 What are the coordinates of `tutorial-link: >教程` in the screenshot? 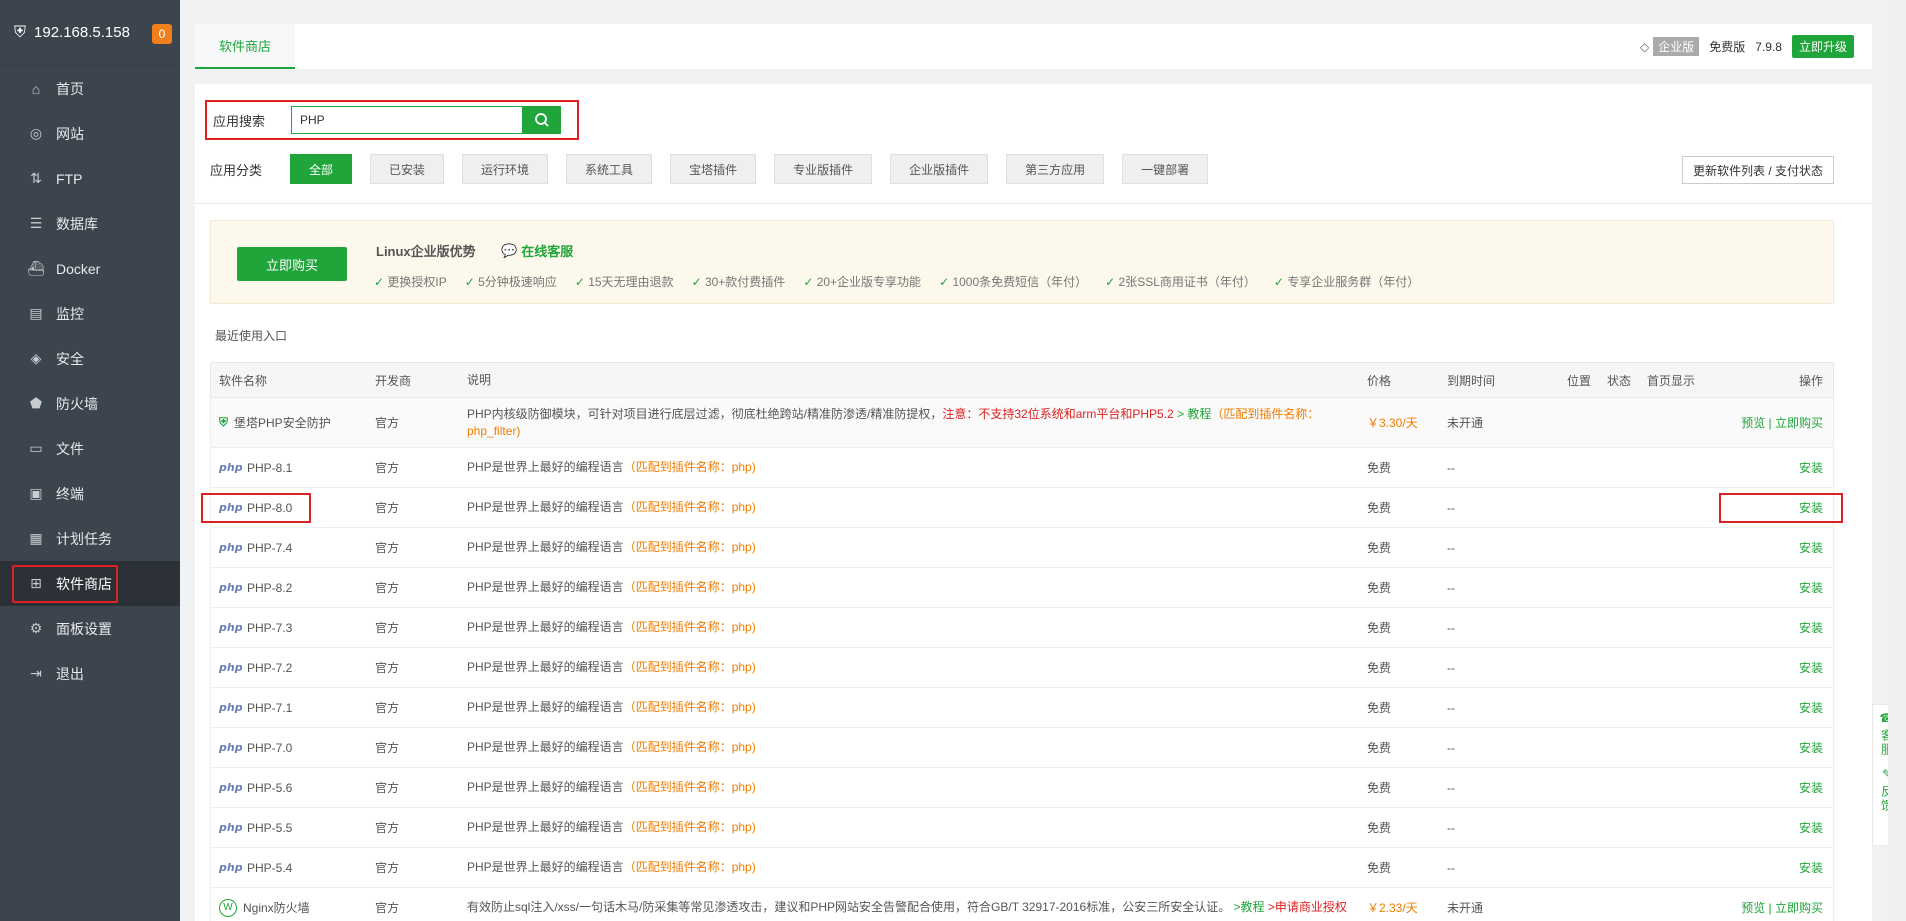 It's located at (1247, 907).